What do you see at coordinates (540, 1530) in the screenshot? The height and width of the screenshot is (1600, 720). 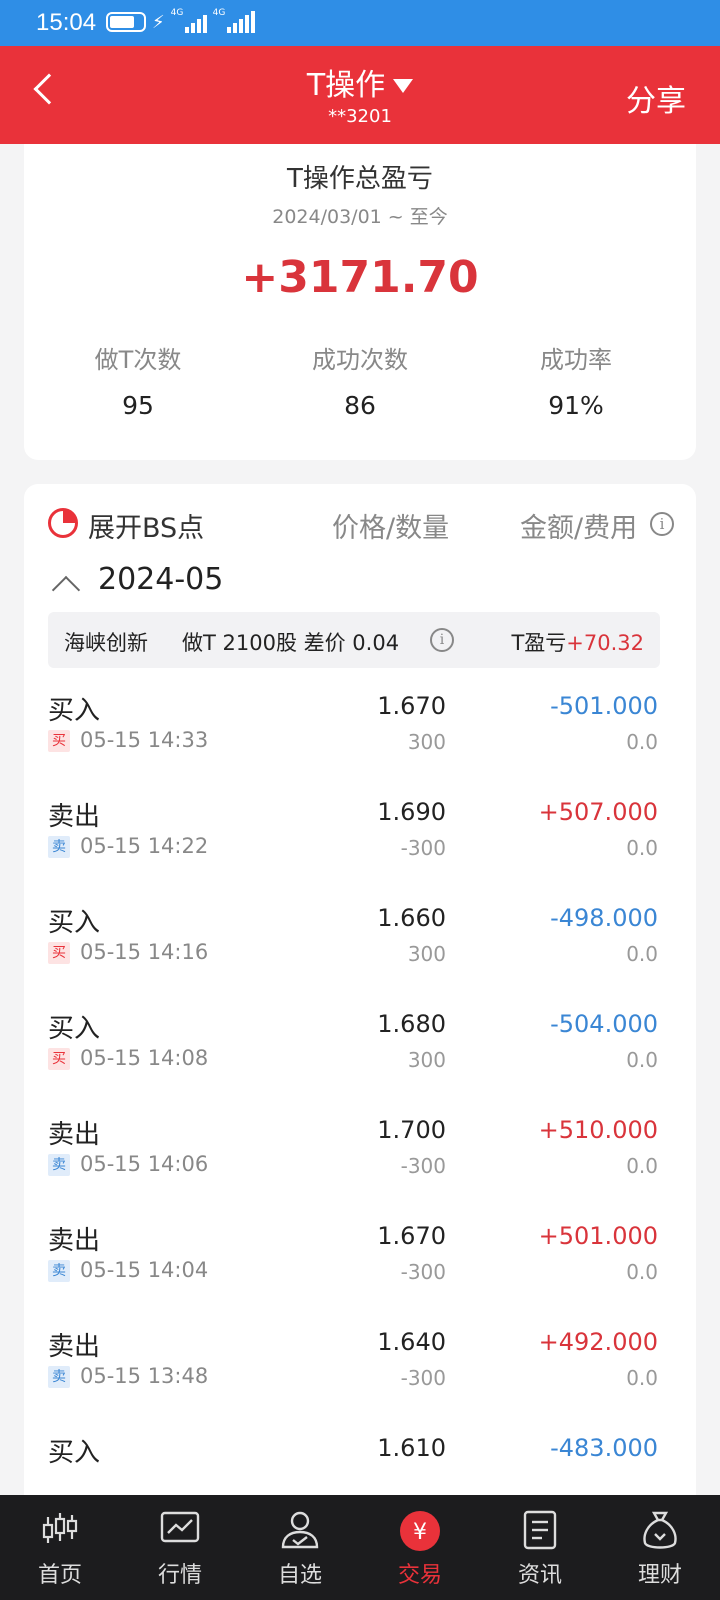 I see `document-icon` at bounding box center [540, 1530].